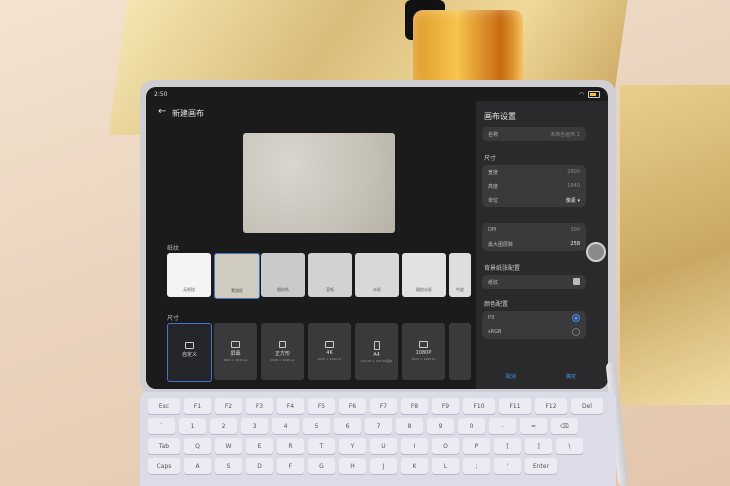 The image size is (730, 486). I want to click on texture-option: 无纸纹, so click(189, 275).